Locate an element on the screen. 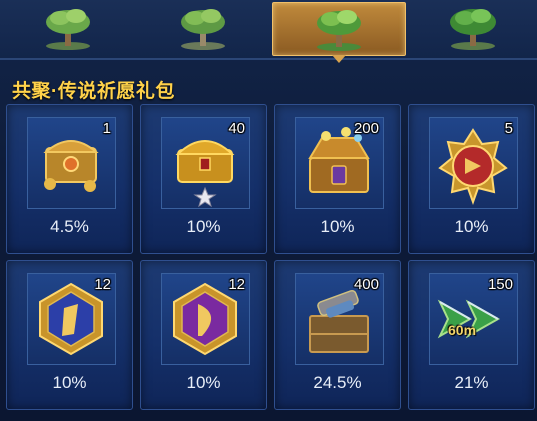  reward-card: 200 10% is located at coordinates (337, 179).